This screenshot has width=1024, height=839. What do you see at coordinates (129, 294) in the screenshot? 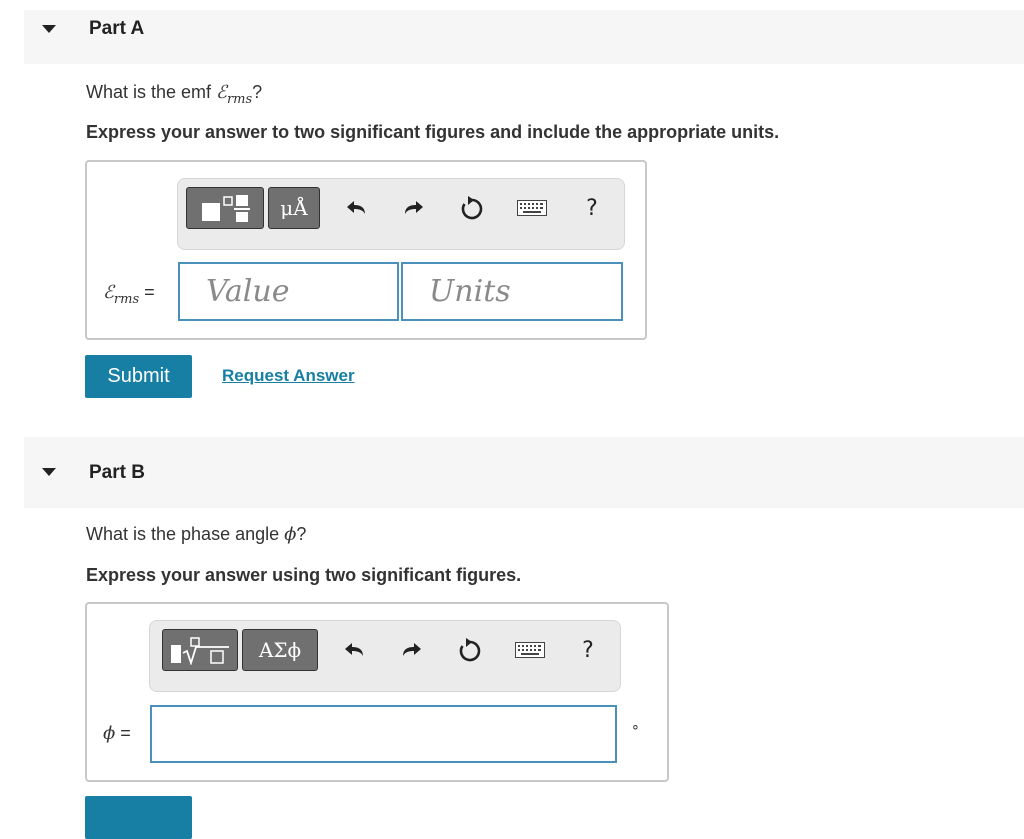
I see `emf-label: ℰrms =` at bounding box center [129, 294].